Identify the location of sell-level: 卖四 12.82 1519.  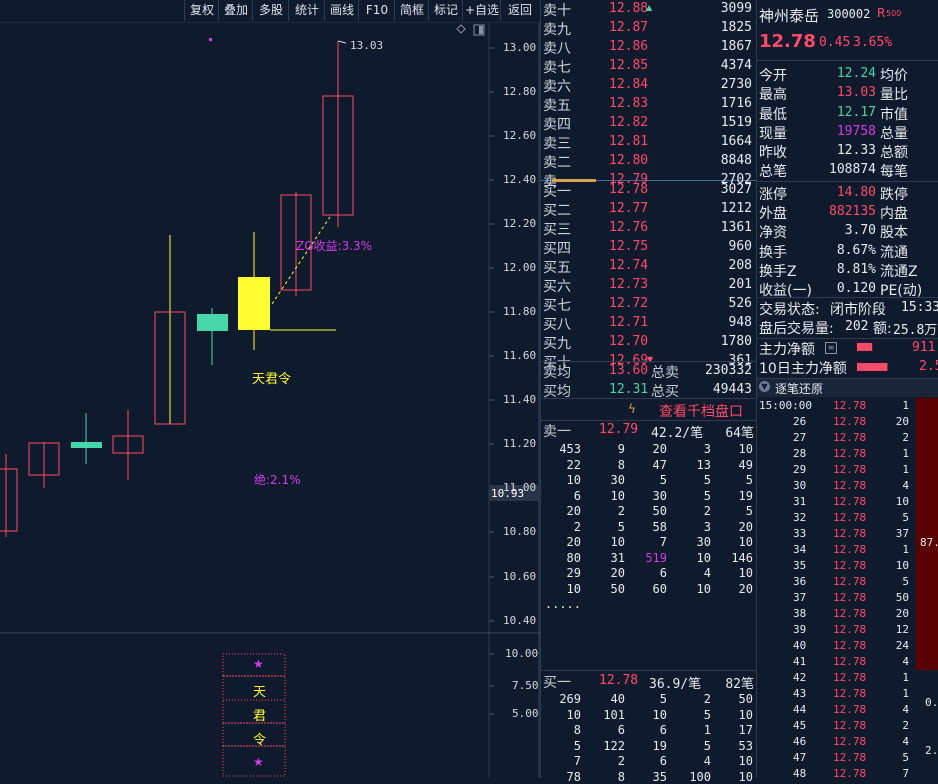
(648, 123).